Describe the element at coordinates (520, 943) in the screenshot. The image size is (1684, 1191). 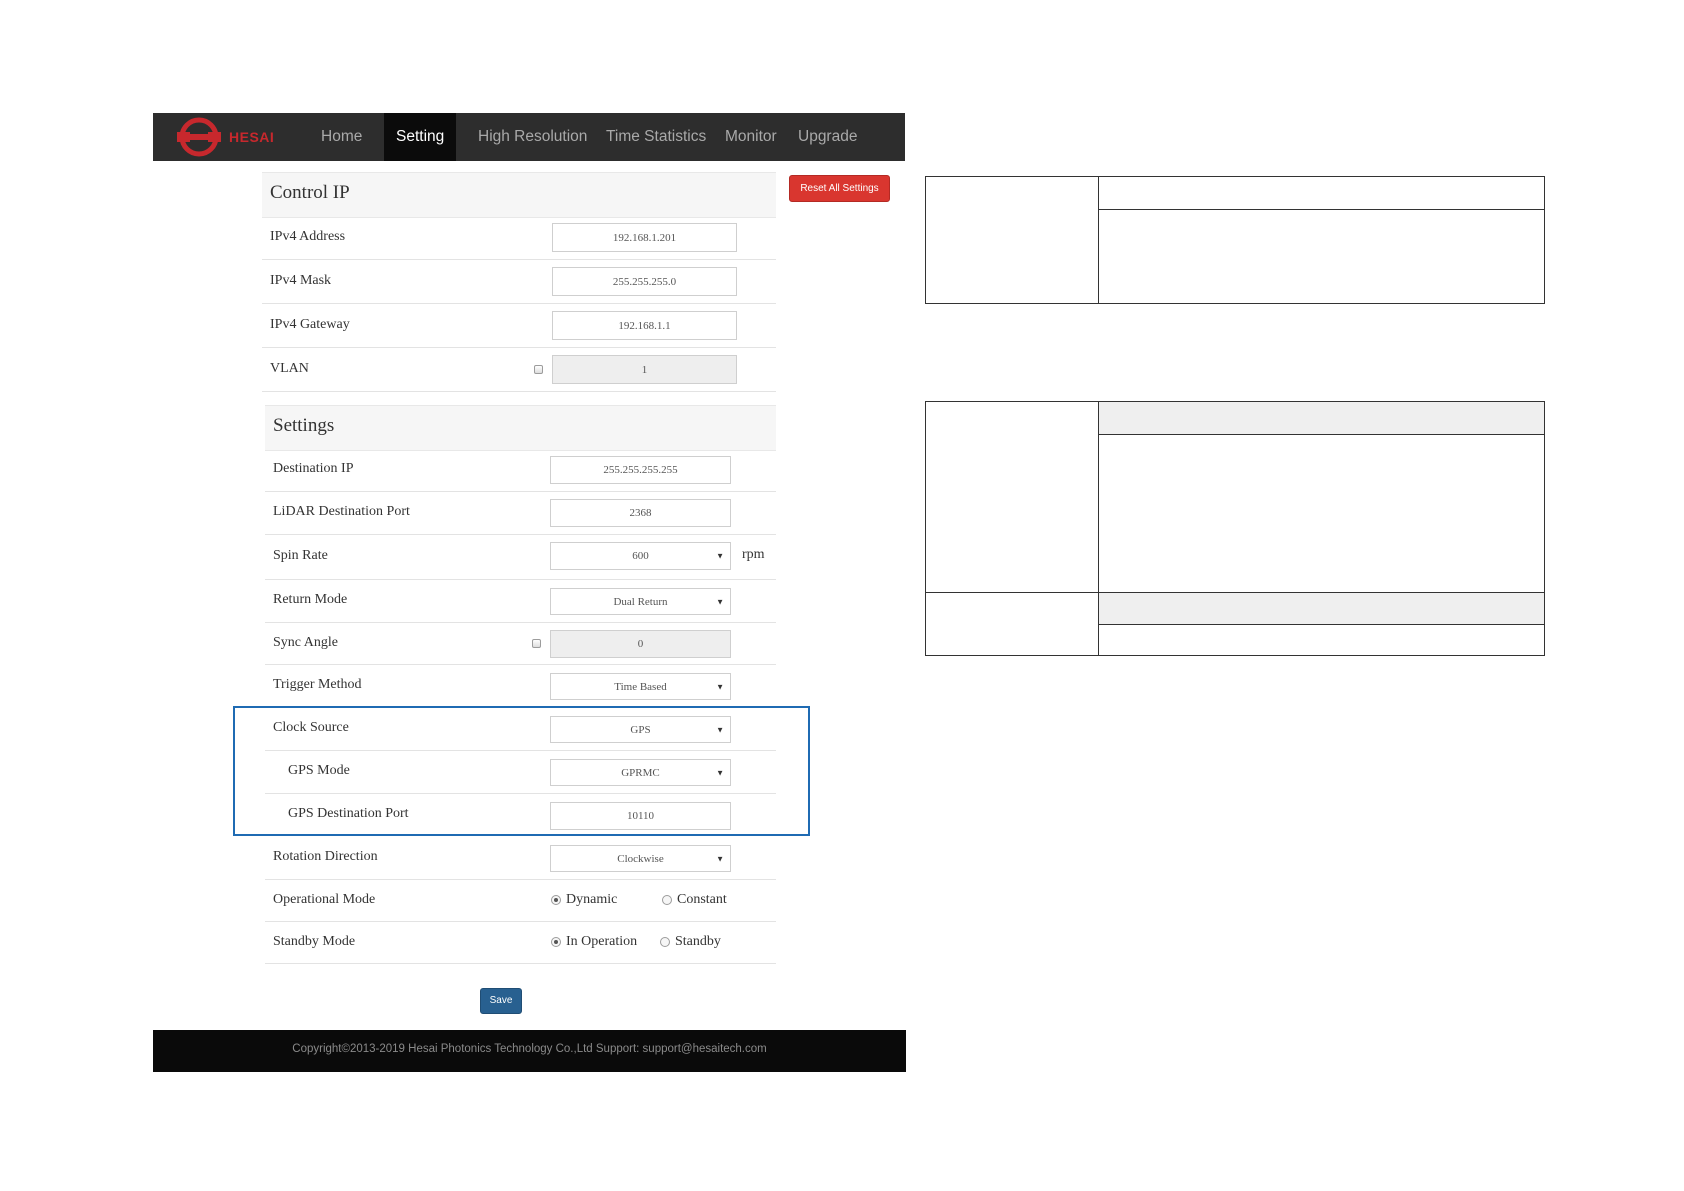
I see `standby-mode-row: Standby Mode In Operation Standby` at that location.